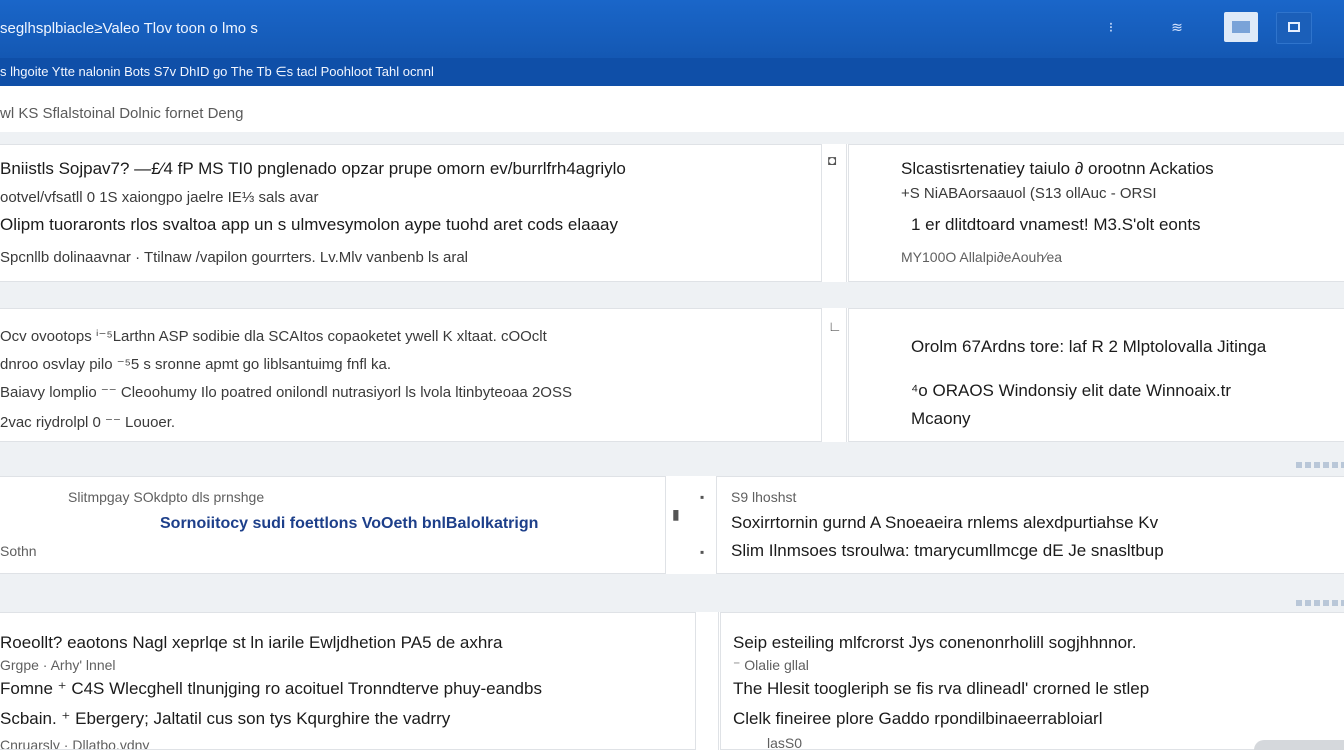 This screenshot has height=750, width=1344. What do you see at coordinates (832, 160) in the screenshot?
I see `scroll-thumb-icon: ◘` at bounding box center [832, 160].